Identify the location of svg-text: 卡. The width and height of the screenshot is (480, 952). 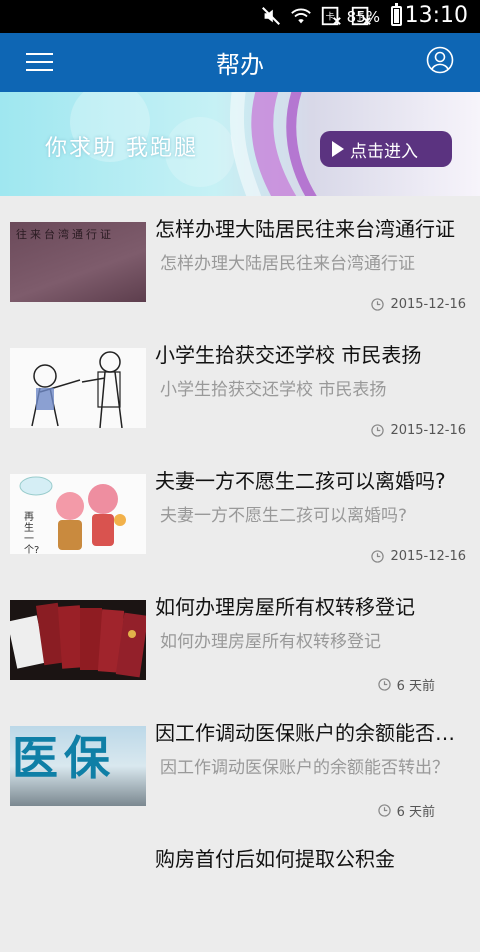
(330, 17).